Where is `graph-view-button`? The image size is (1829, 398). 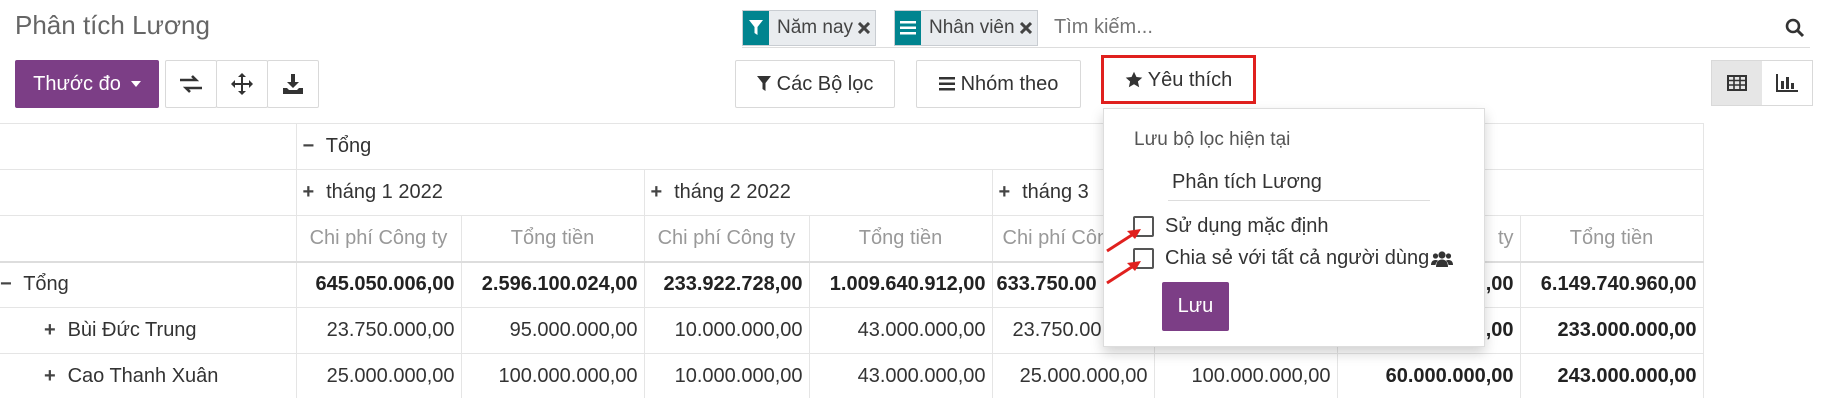 graph-view-button is located at coordinates (1787, 83).